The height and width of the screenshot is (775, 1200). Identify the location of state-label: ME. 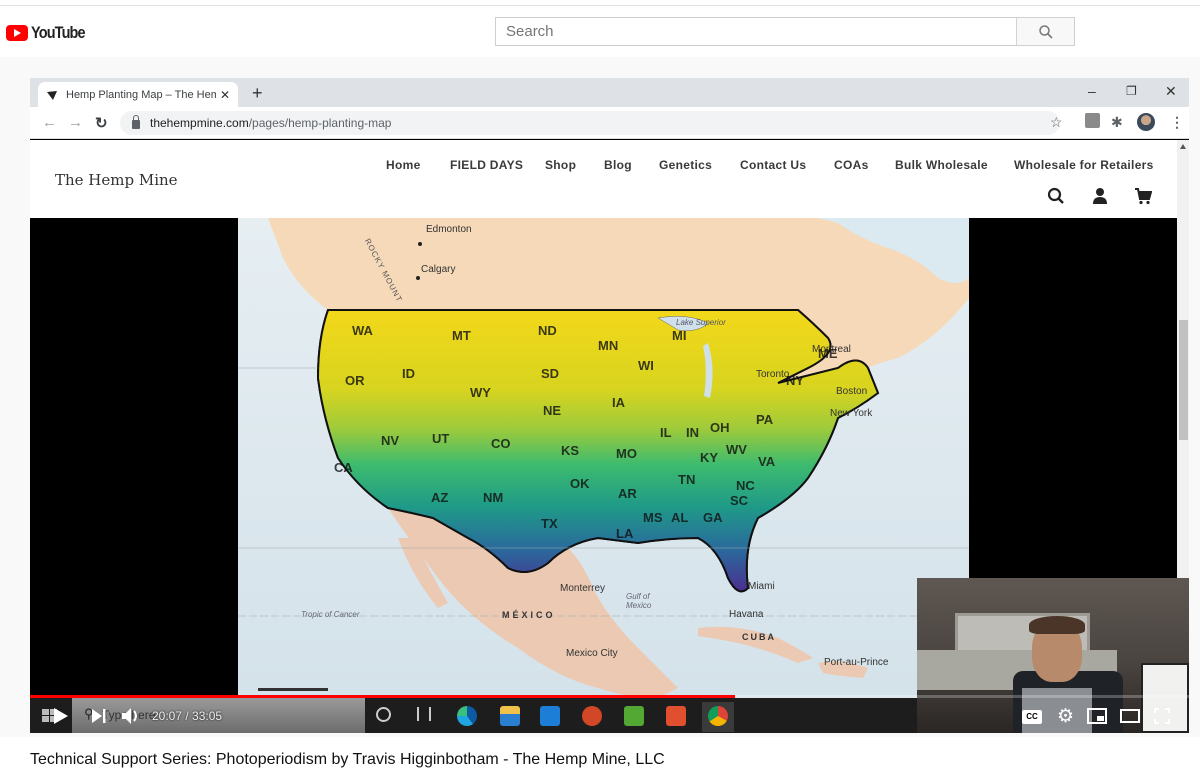
(828, 353).